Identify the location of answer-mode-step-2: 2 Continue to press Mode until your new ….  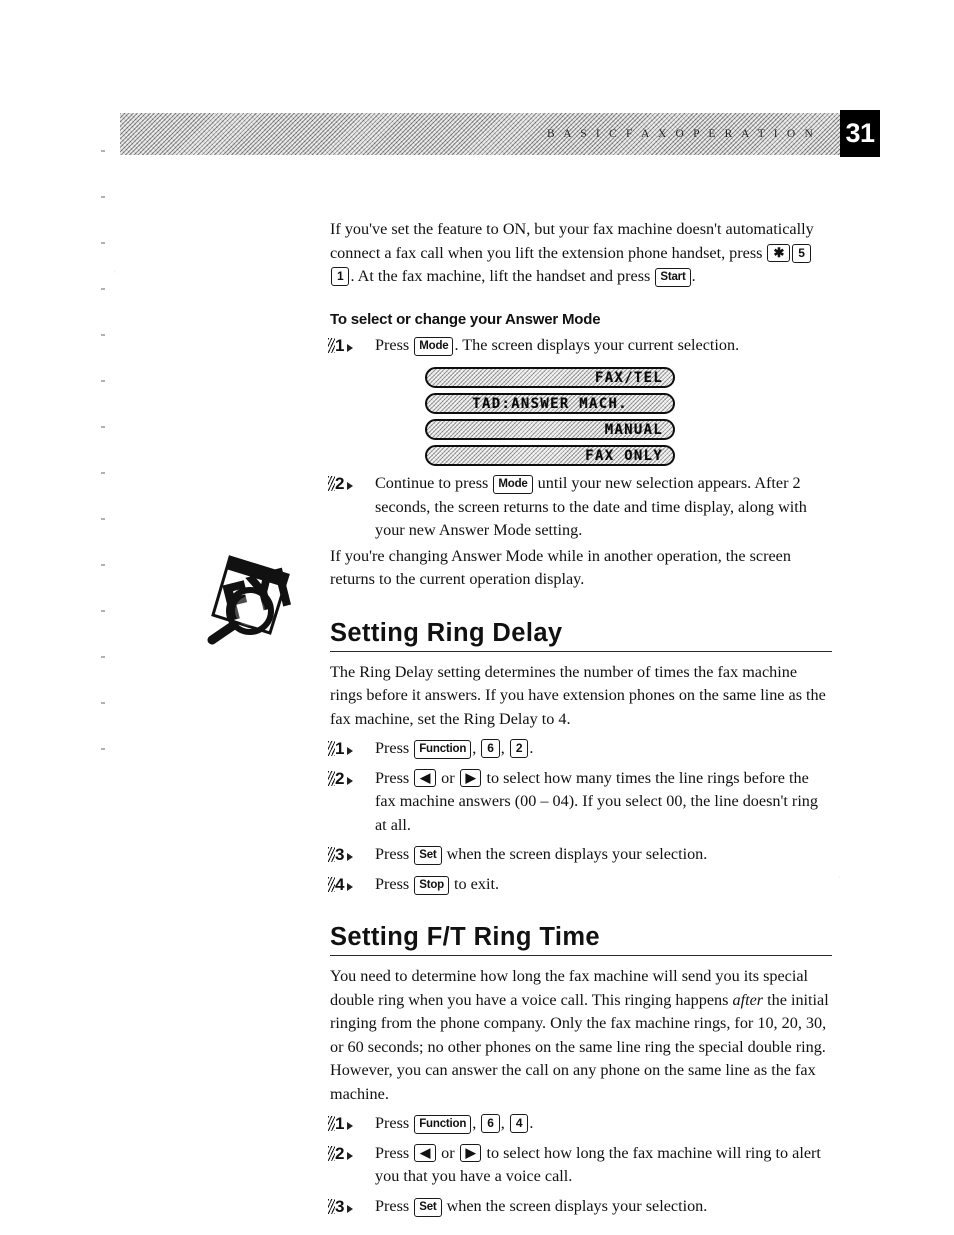
(580, 507).